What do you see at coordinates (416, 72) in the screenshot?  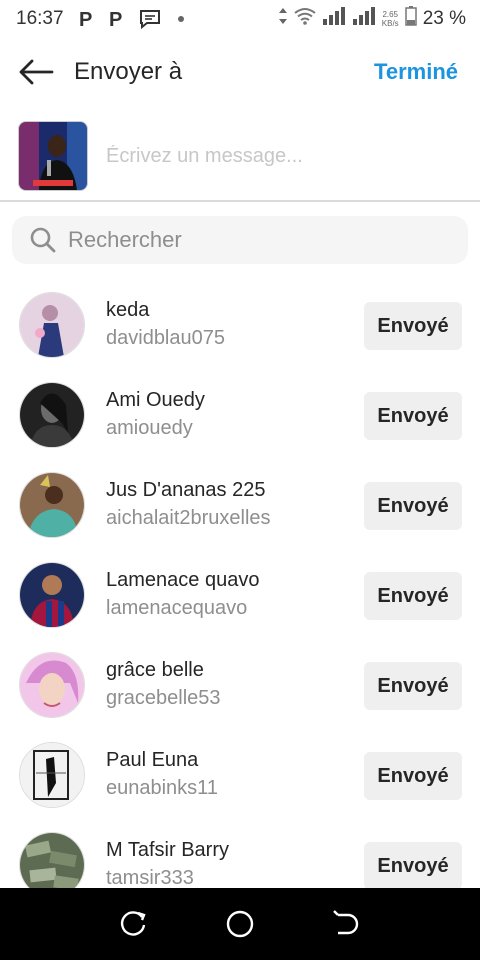 I see `done-button: Terminé` at bounding box center [416, 72].